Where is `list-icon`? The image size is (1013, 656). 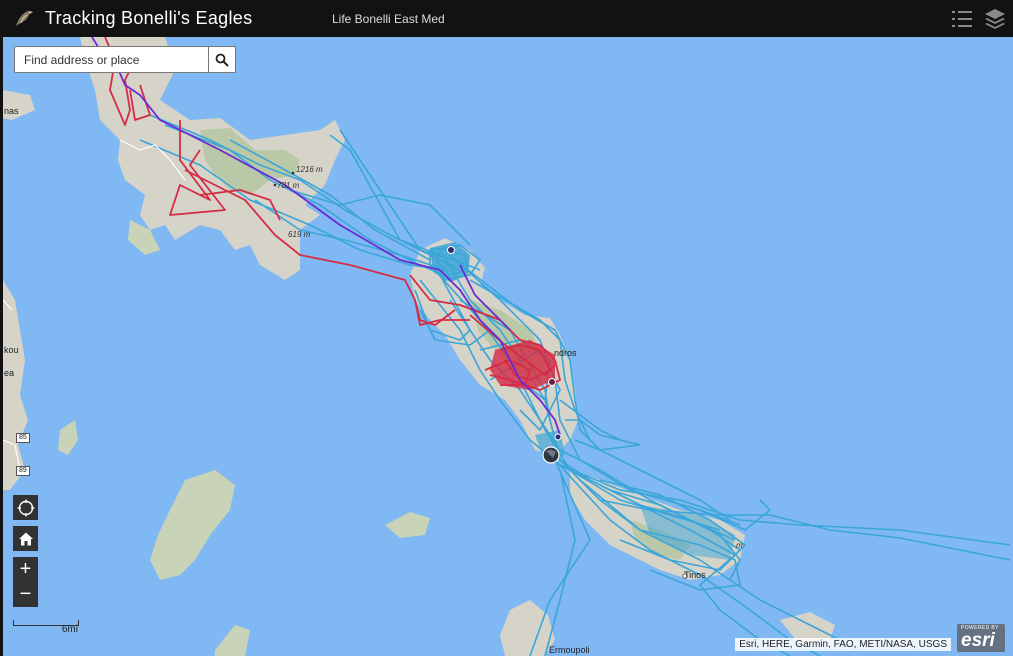 list-icon is located at coordinates (962, 19).